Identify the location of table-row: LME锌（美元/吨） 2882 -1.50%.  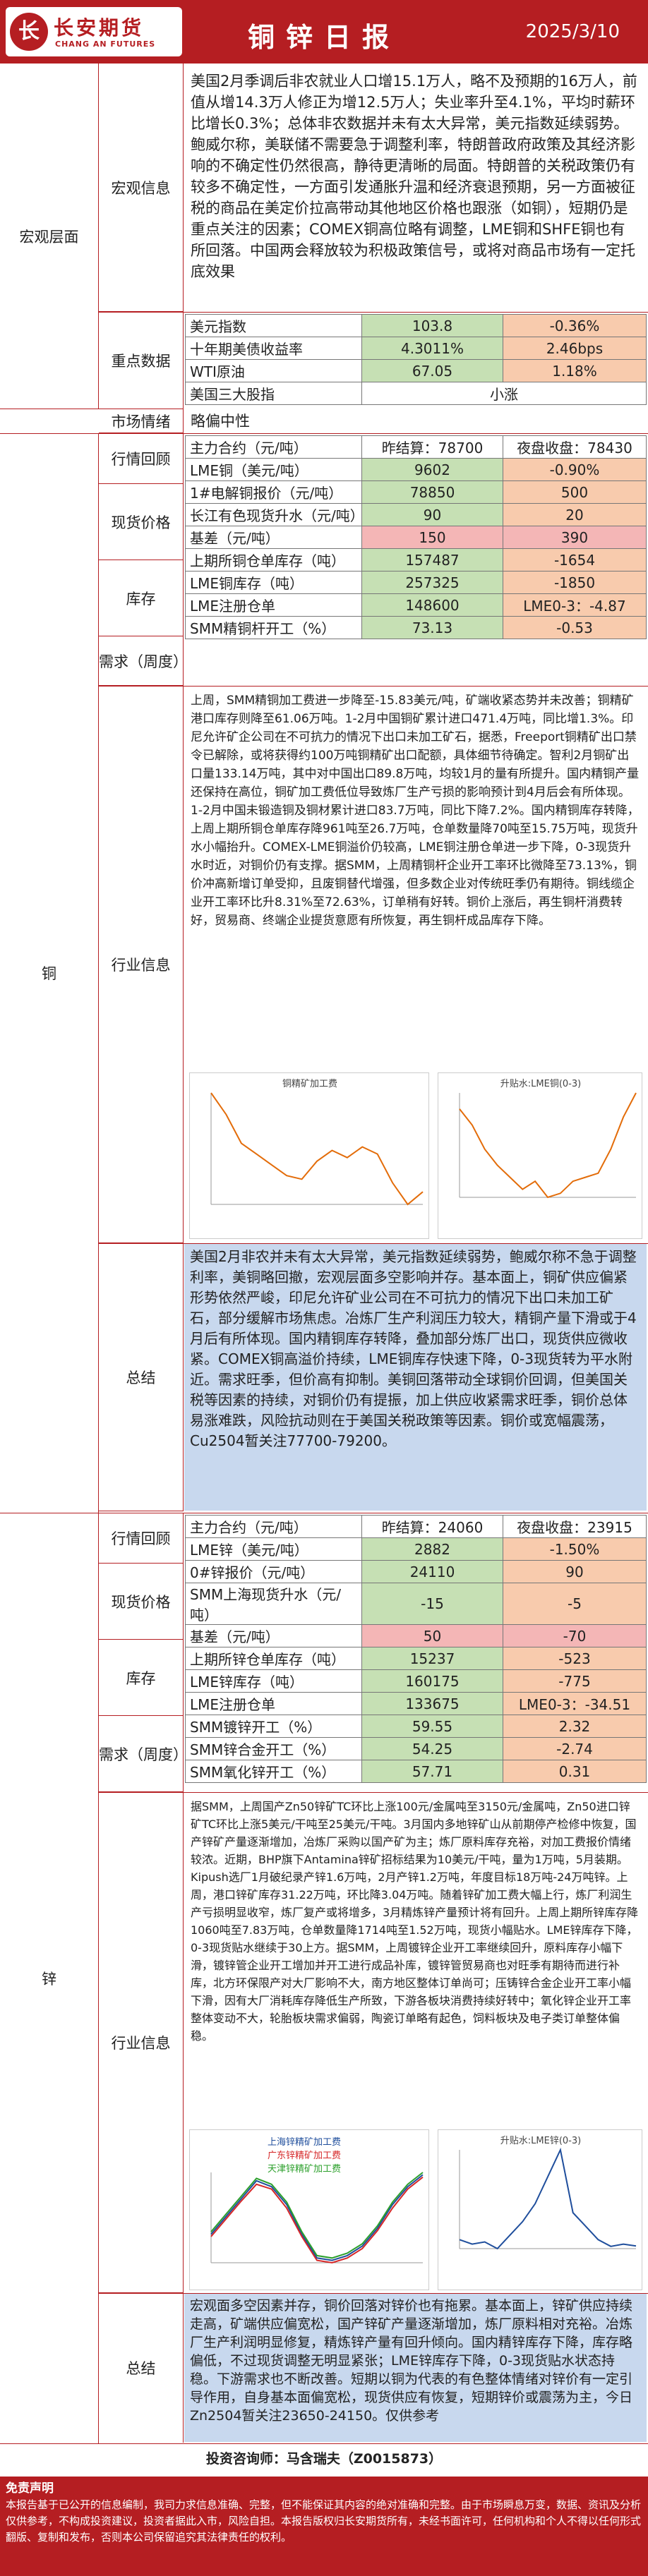
(416, 1549).